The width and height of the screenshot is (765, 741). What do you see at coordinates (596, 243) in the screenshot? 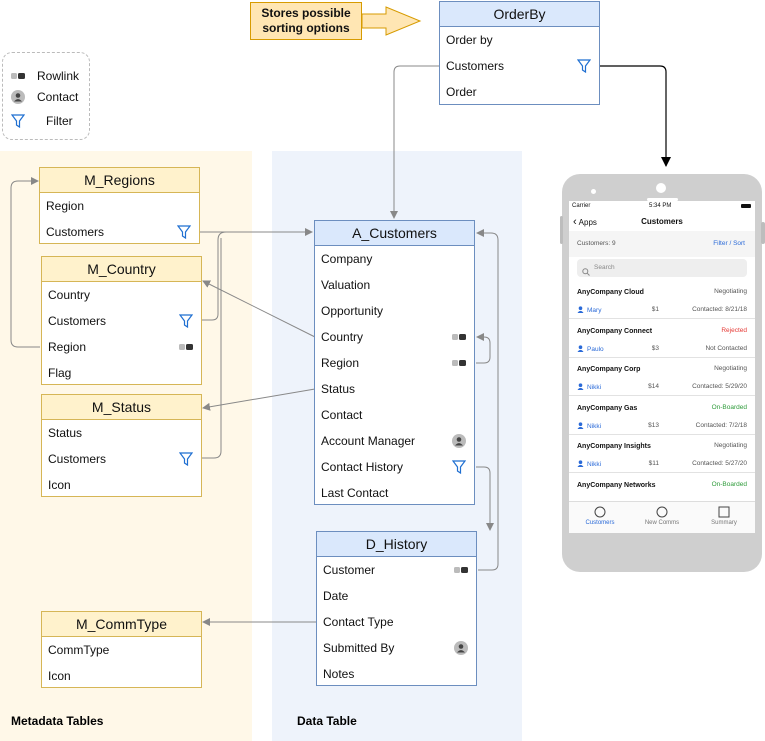
I see `customer-count: Customers: 9` at bounding box center [596, 243].